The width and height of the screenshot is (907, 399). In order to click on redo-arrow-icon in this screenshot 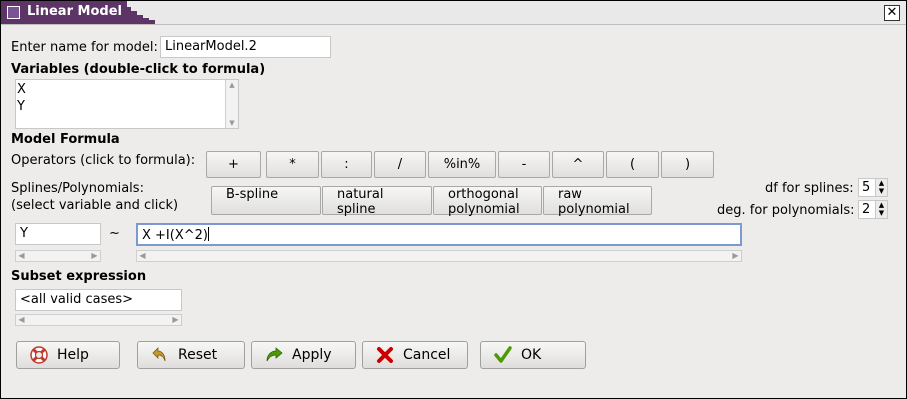, I will do `click(274, 354)`.